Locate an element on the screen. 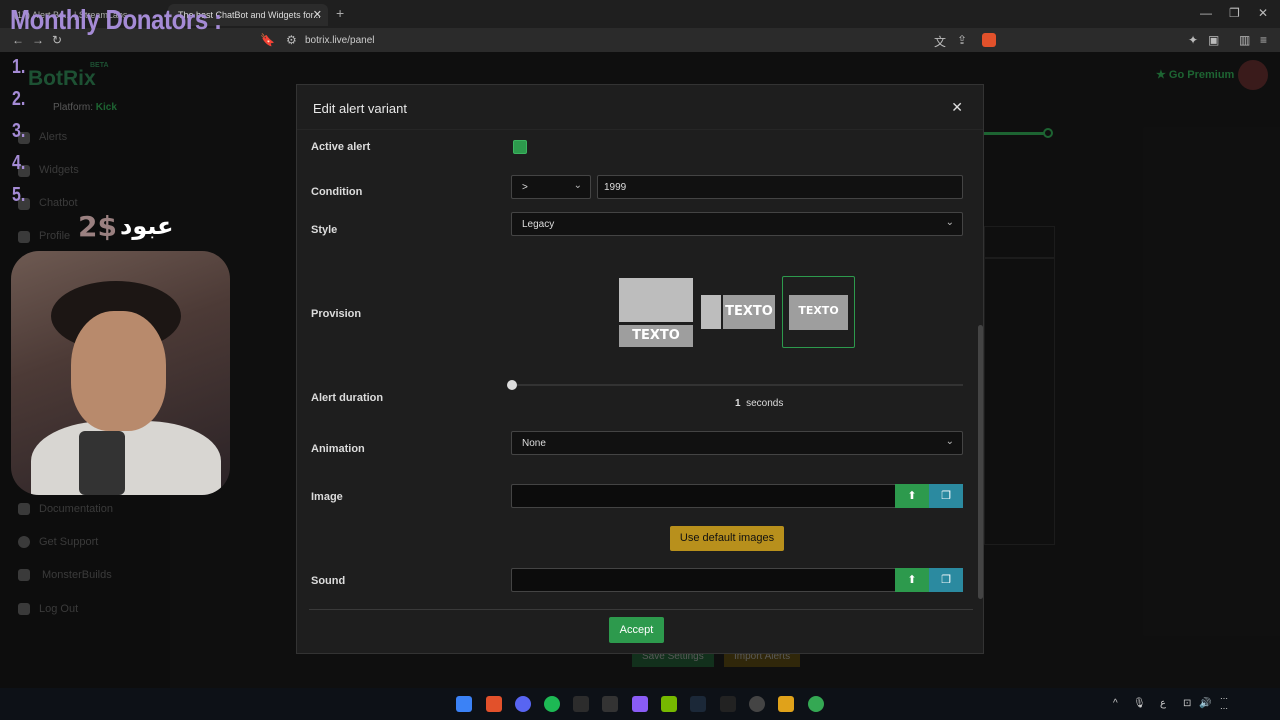 This screenshot has width=1280, height=720. condition-value-input: 1999 is located at coordinates (780, 187).